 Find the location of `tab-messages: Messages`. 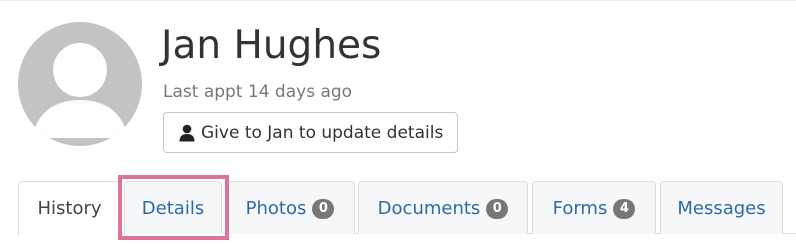

tab-messages: Messages is located at coordinates (721, 207).